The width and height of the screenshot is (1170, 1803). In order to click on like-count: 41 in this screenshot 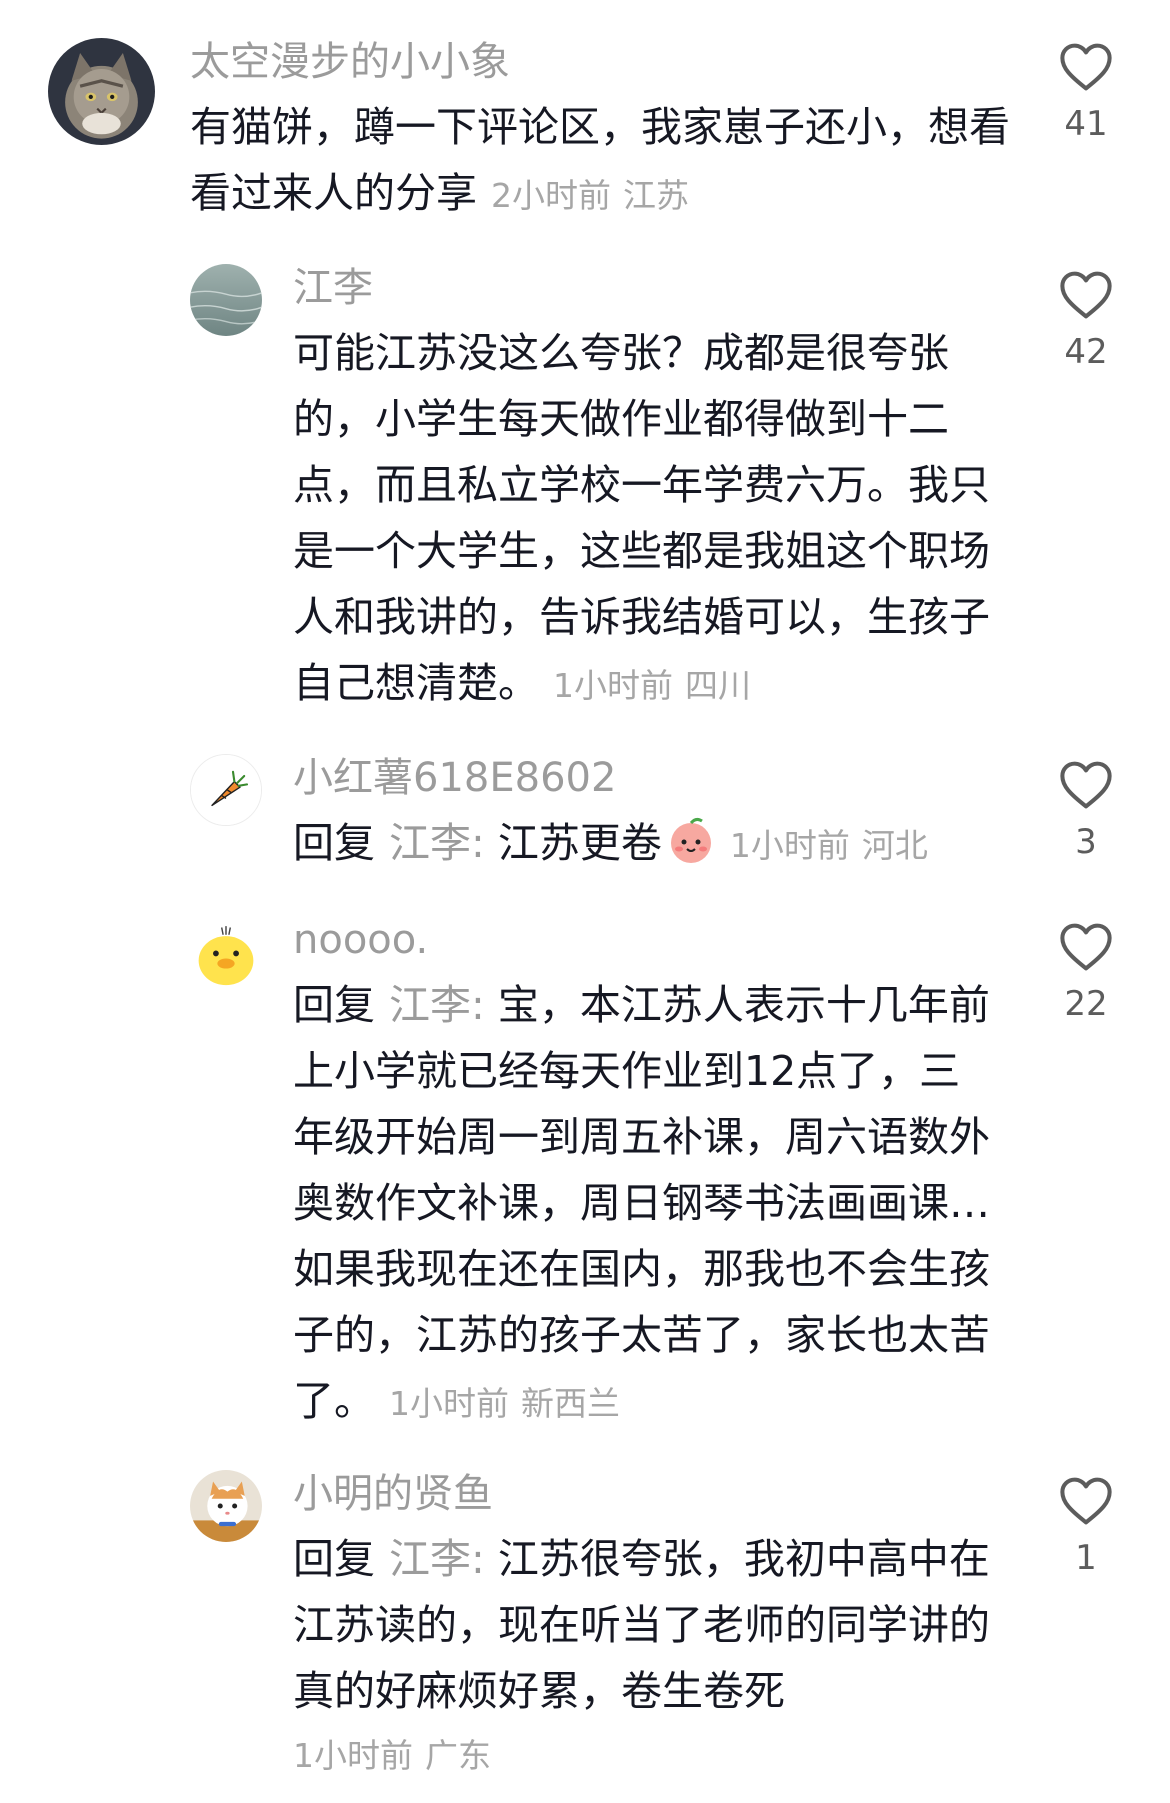, I will do `click(1086, 124)`.